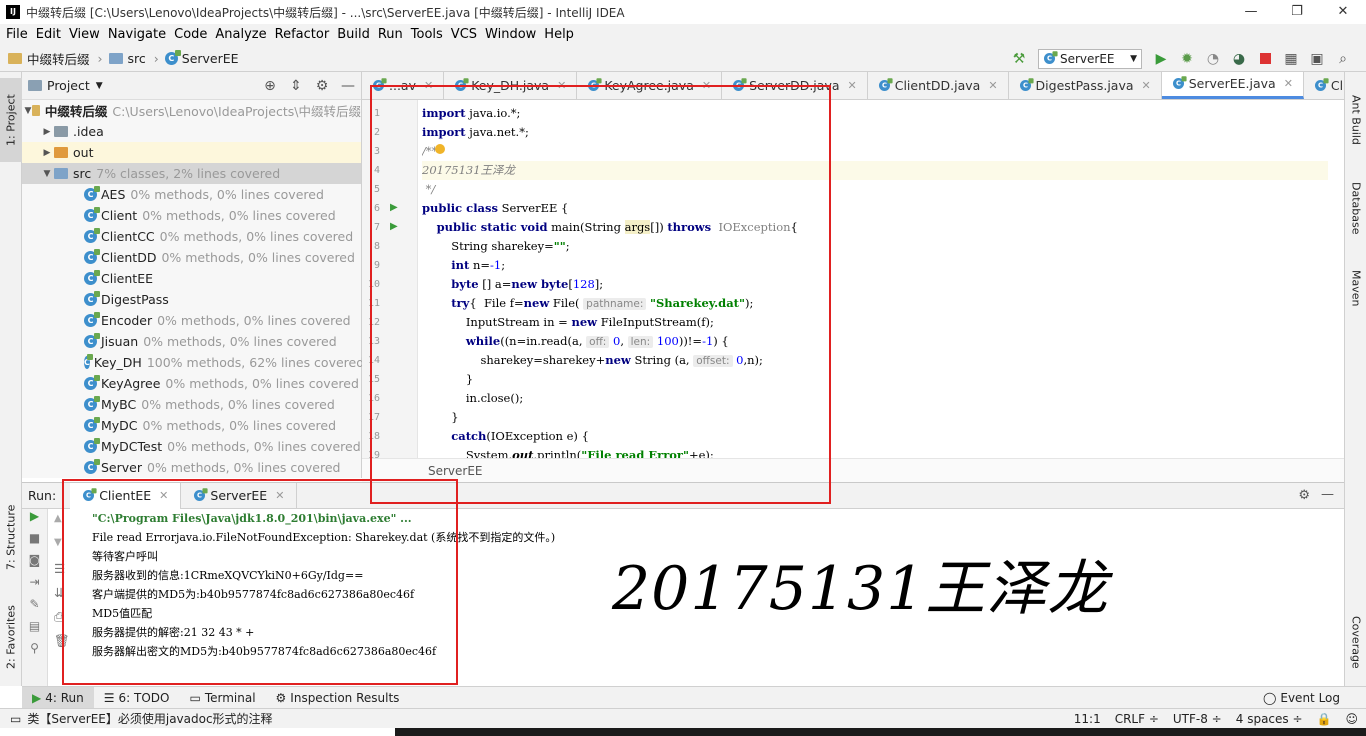  What do you see at coordinates (1251, 12) in the screenshot?
I see `minimize-button: —` at bounding box center [1251, 12].